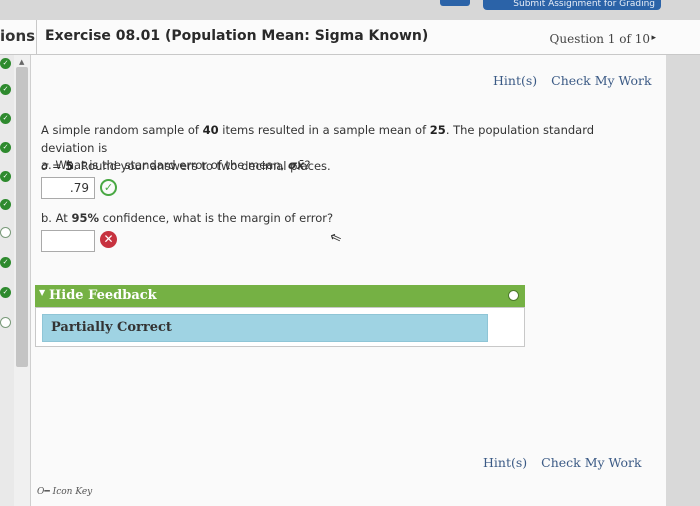 Image resolution: width=700 pixels, height=506 pixels. Describe the element at coordinates (437, 130) in the screenshot. I see `sample-mean: 25` at that location.